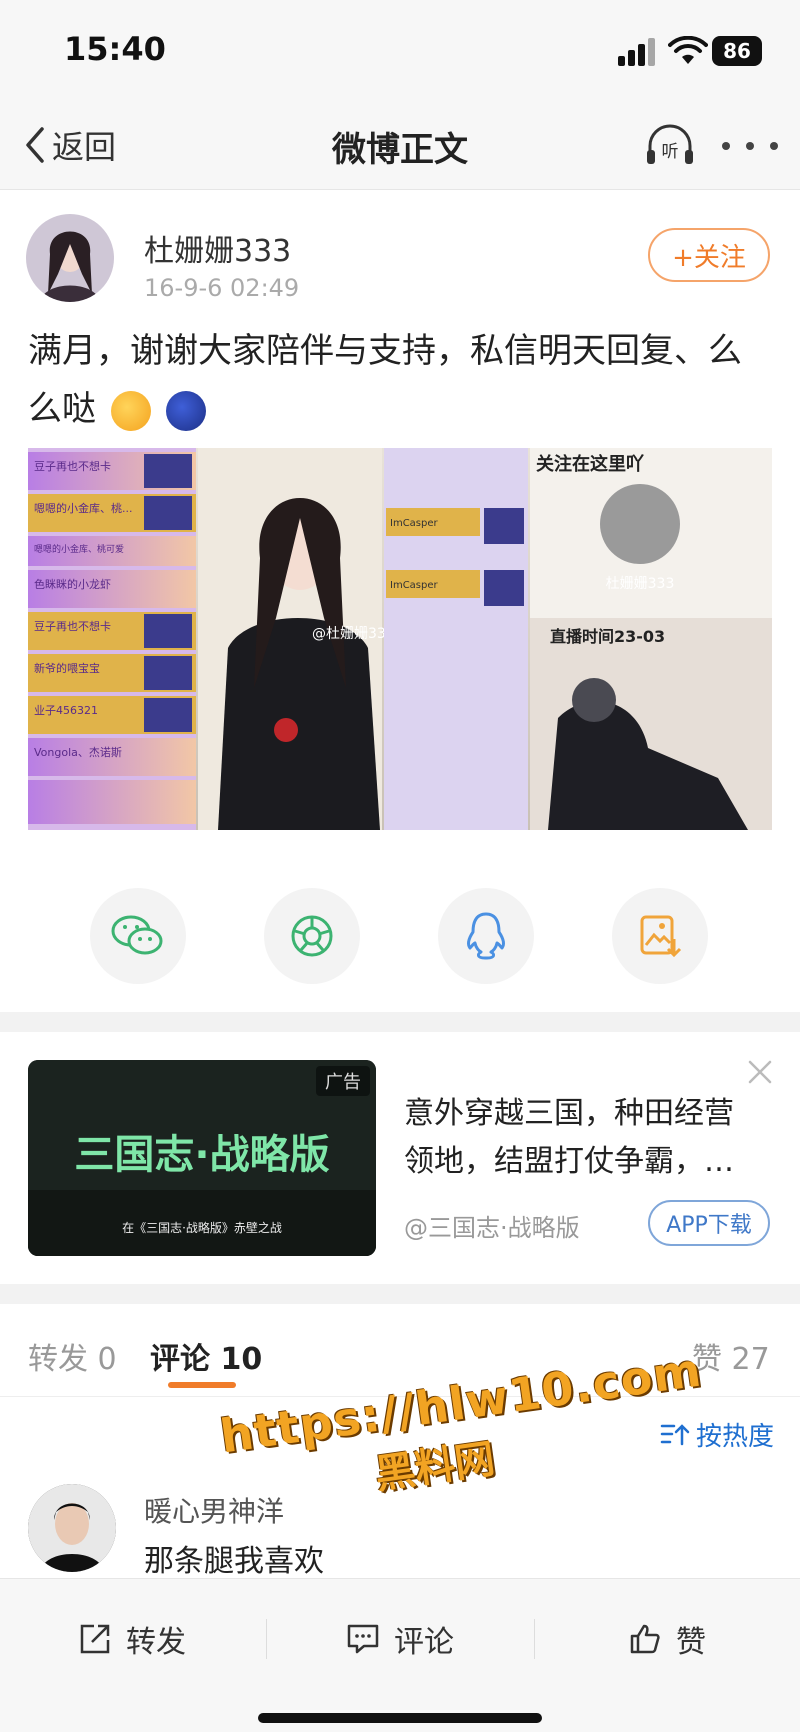 The height and width of the screenshot is (1732, 800). I want to click on comment-button: 评论, so click(400, 1639).